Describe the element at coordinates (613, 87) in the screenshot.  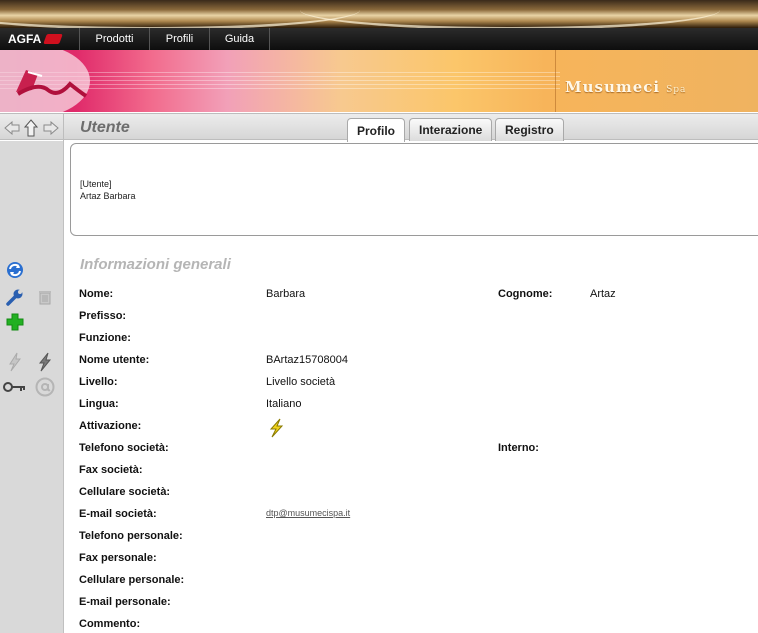
I see `brand-name-text: Musumeci` at that location.